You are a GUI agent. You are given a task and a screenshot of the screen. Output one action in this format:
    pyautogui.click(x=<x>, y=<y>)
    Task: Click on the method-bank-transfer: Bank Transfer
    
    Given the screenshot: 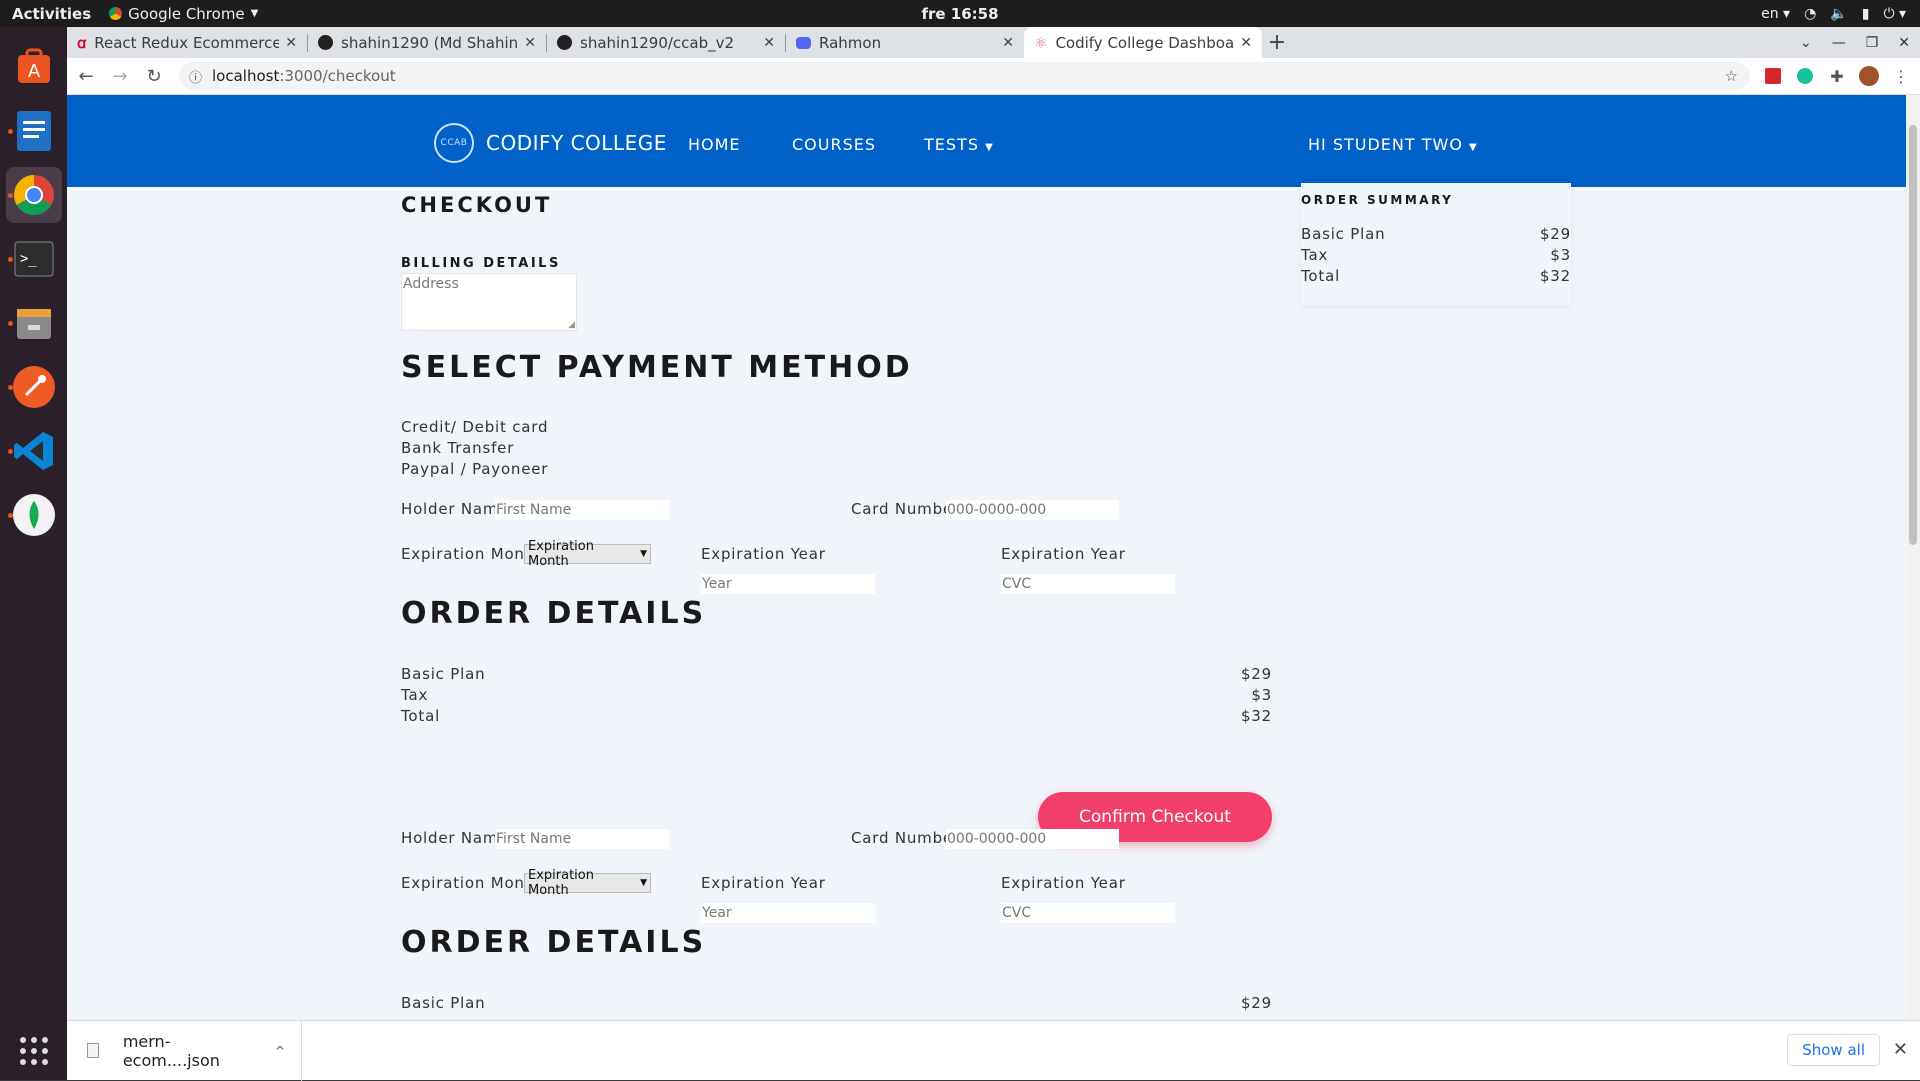 What is the action you would take?
    pyautogui.click(x=457, y=448)
    